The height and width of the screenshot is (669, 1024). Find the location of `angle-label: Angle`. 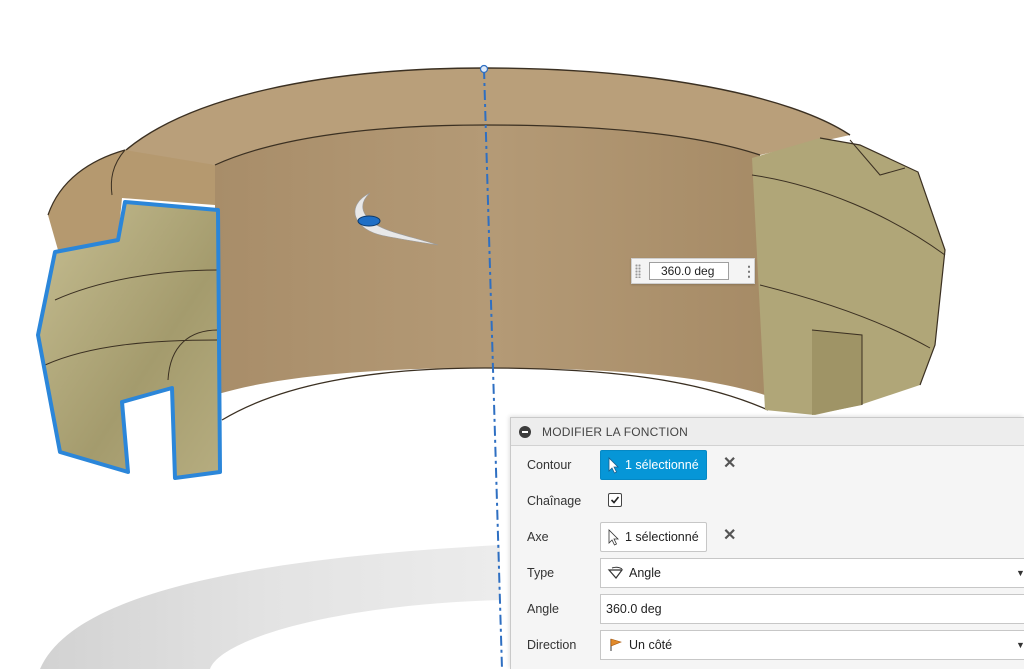

angle-label: Angle is located at coordinates (543, 609).